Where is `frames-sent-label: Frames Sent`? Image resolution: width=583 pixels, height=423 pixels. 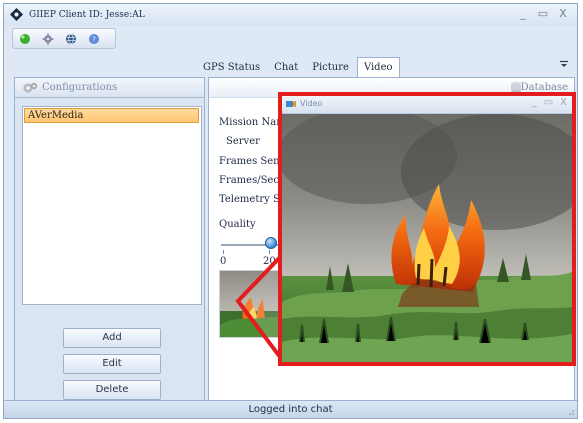 frames-sent-label: Frames Sent is located at coordinates (251, 161).